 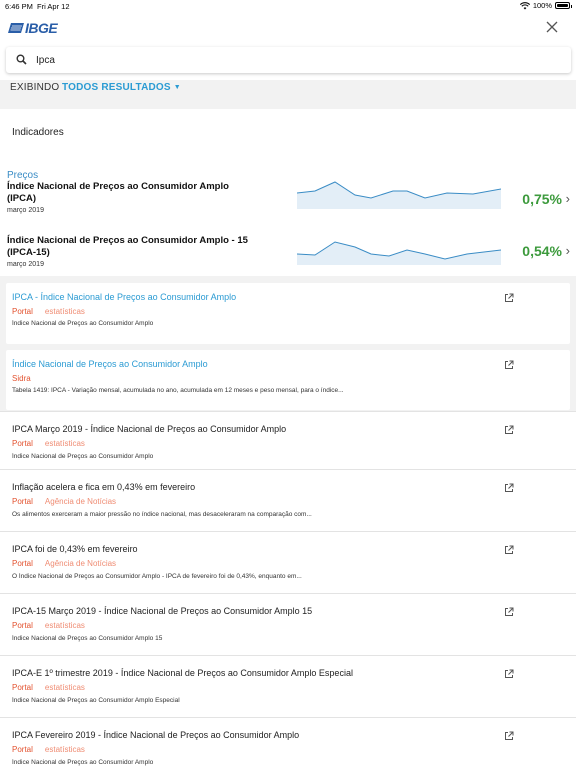 I want to click on results-filter-dropdown: TODOS RESULTADOS ▼, so click(x=121, y=87).